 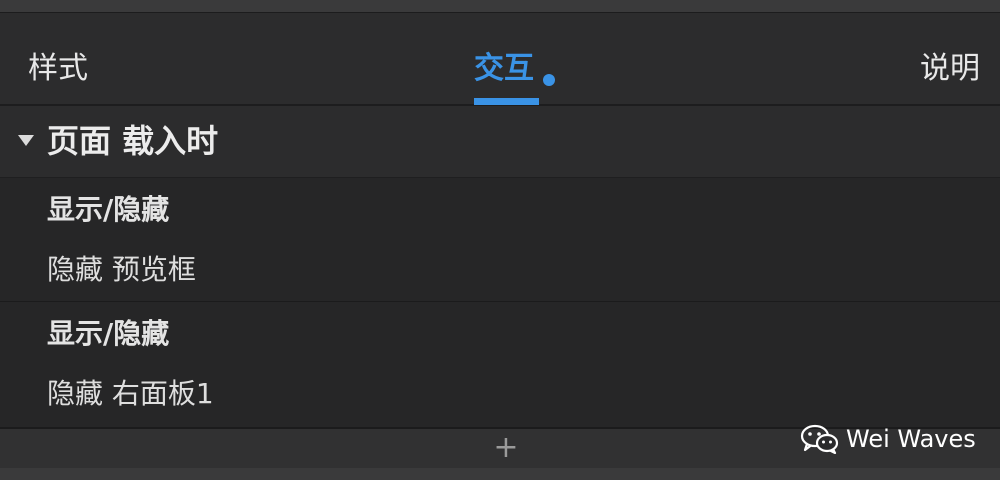 What do you see at coordinates (130, 393) in the screenshot?
I see `action-description: 隐藏 右面板1` at bounding box center [130, 393].